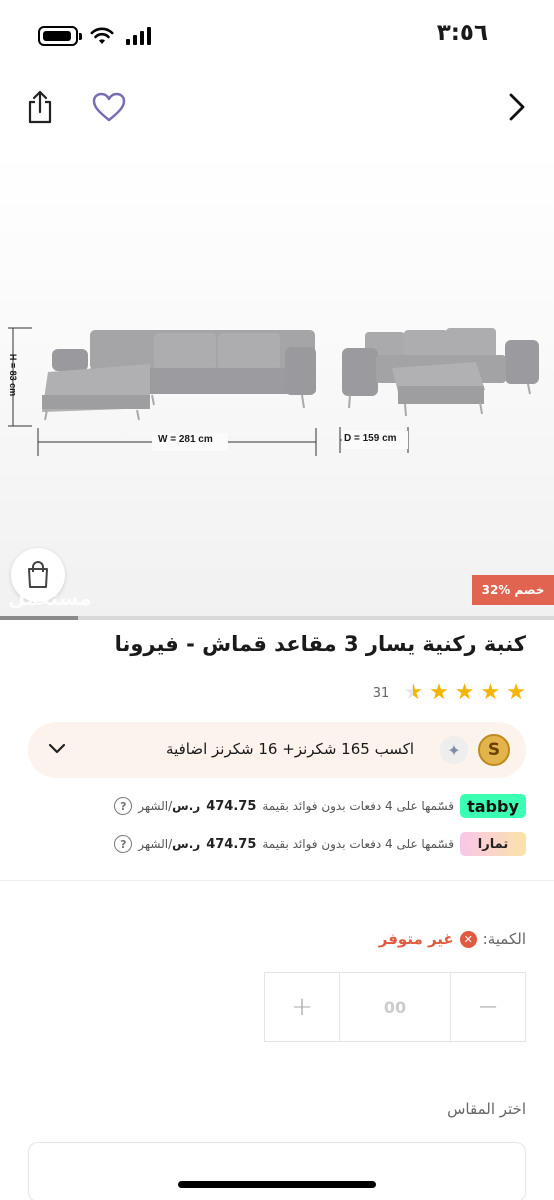 This screenshot has height=1200, width=554. Describe the element at coordinates (185, 439) in the screenshot. I see `dimension-width-label: W = 281 cm` at that location.